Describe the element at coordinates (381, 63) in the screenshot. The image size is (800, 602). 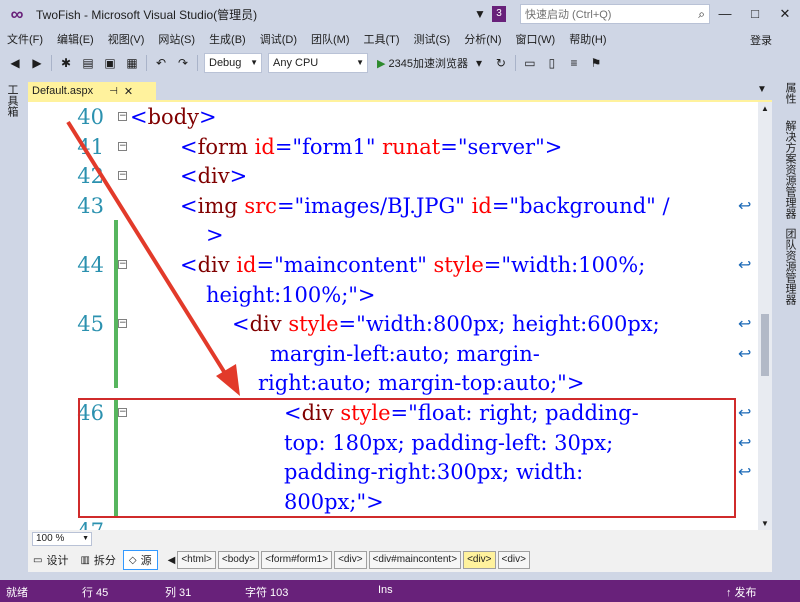
I see `start-debugging-icon: ▶` at that location.